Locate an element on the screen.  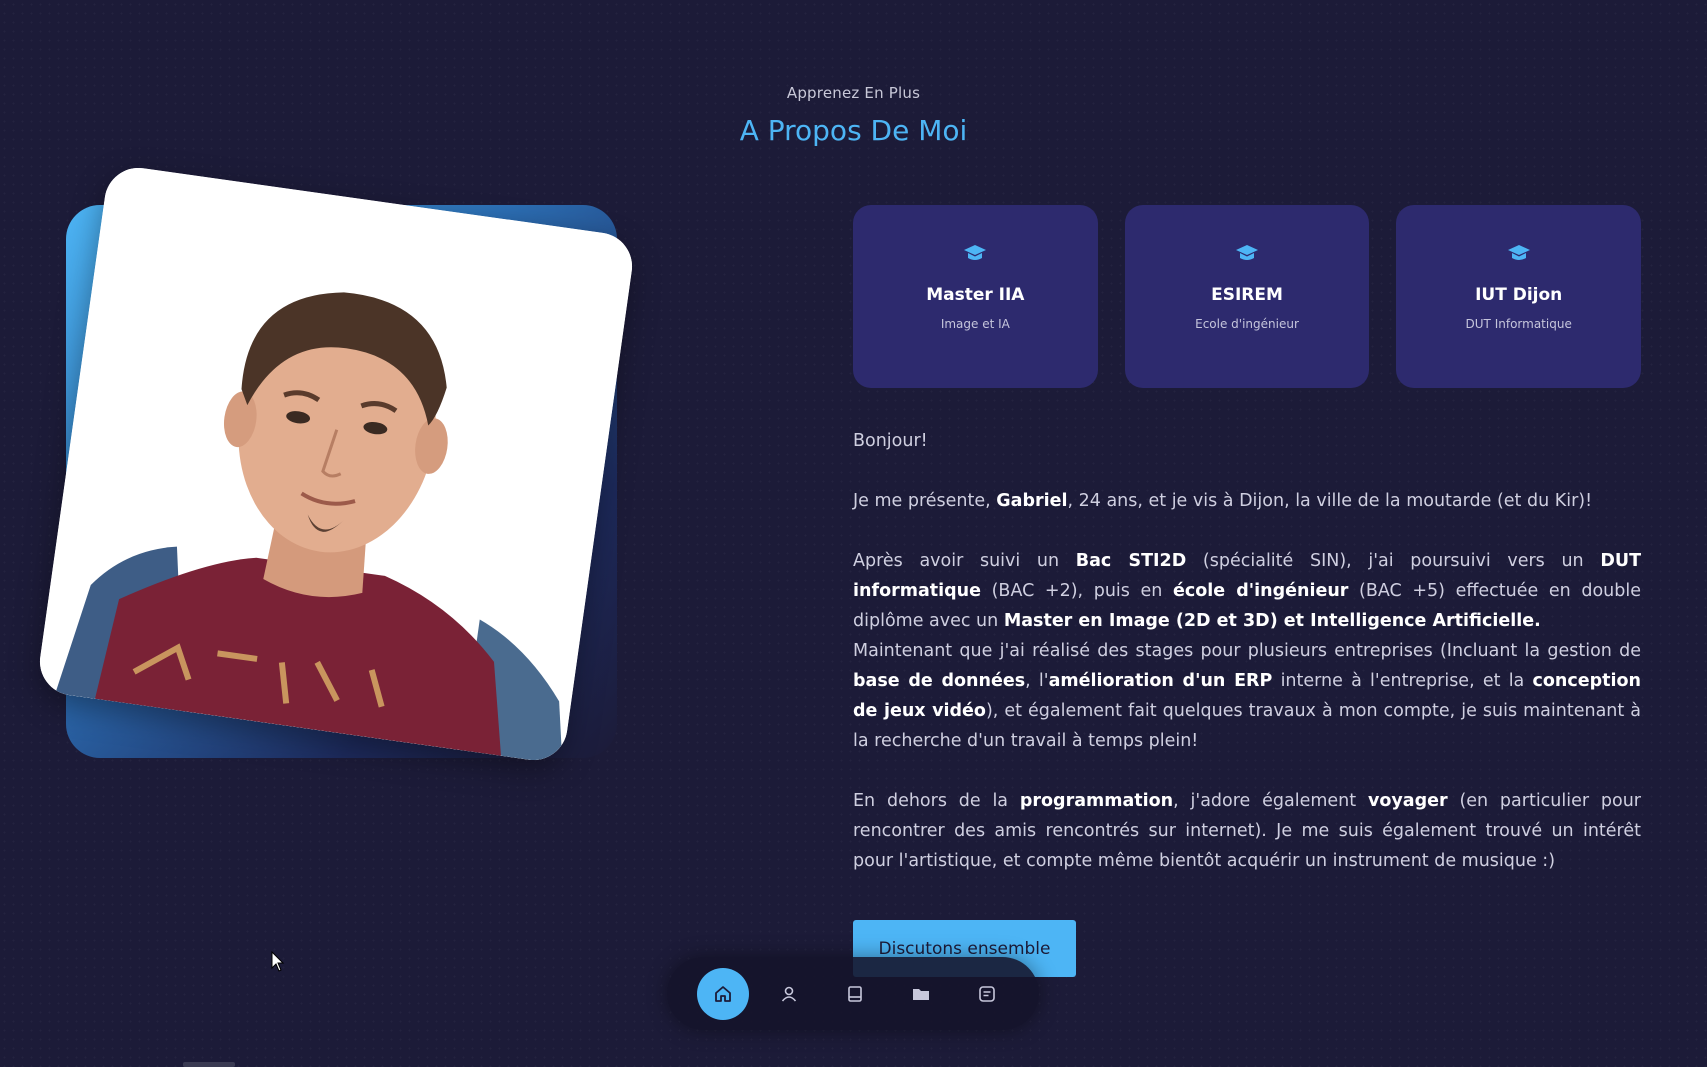
card-title: Master IIA is located at coordinates (975, 295).